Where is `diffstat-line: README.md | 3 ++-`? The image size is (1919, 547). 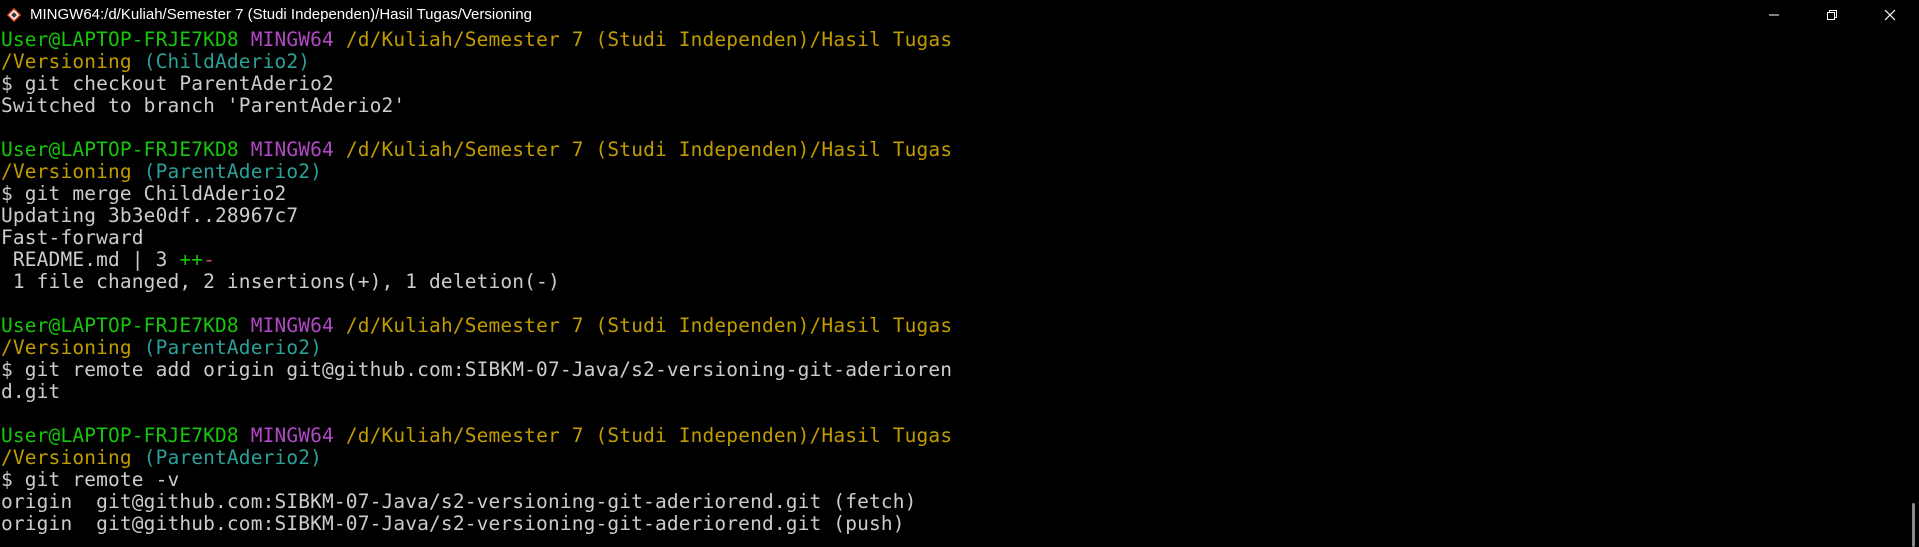 diffstat-line: README.md | 3 ++- is located at coordinates (953, 260).